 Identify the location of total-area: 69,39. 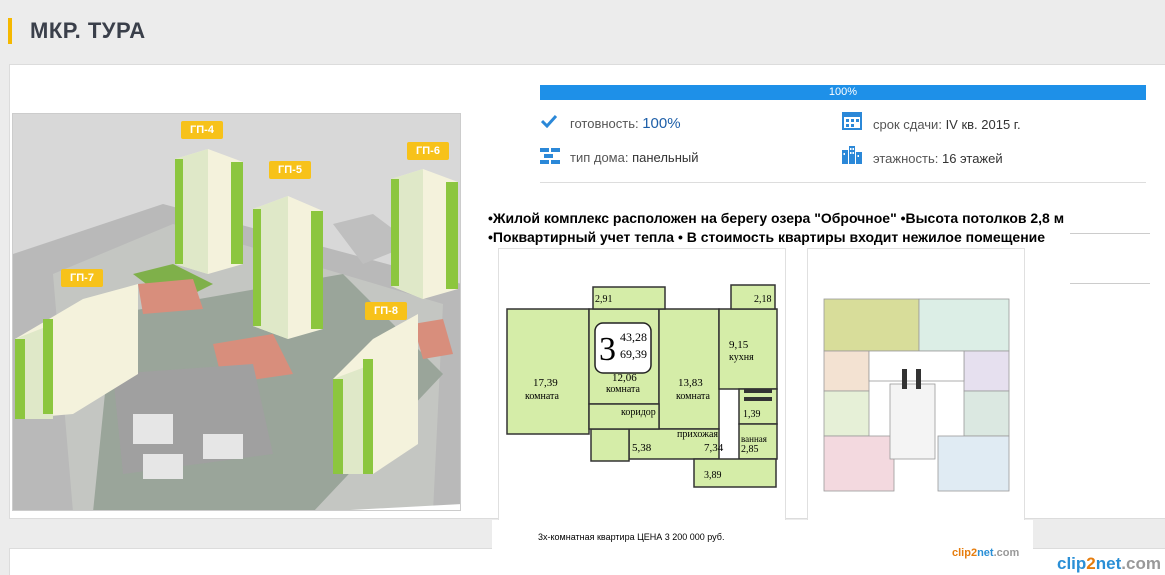
(633, 354).